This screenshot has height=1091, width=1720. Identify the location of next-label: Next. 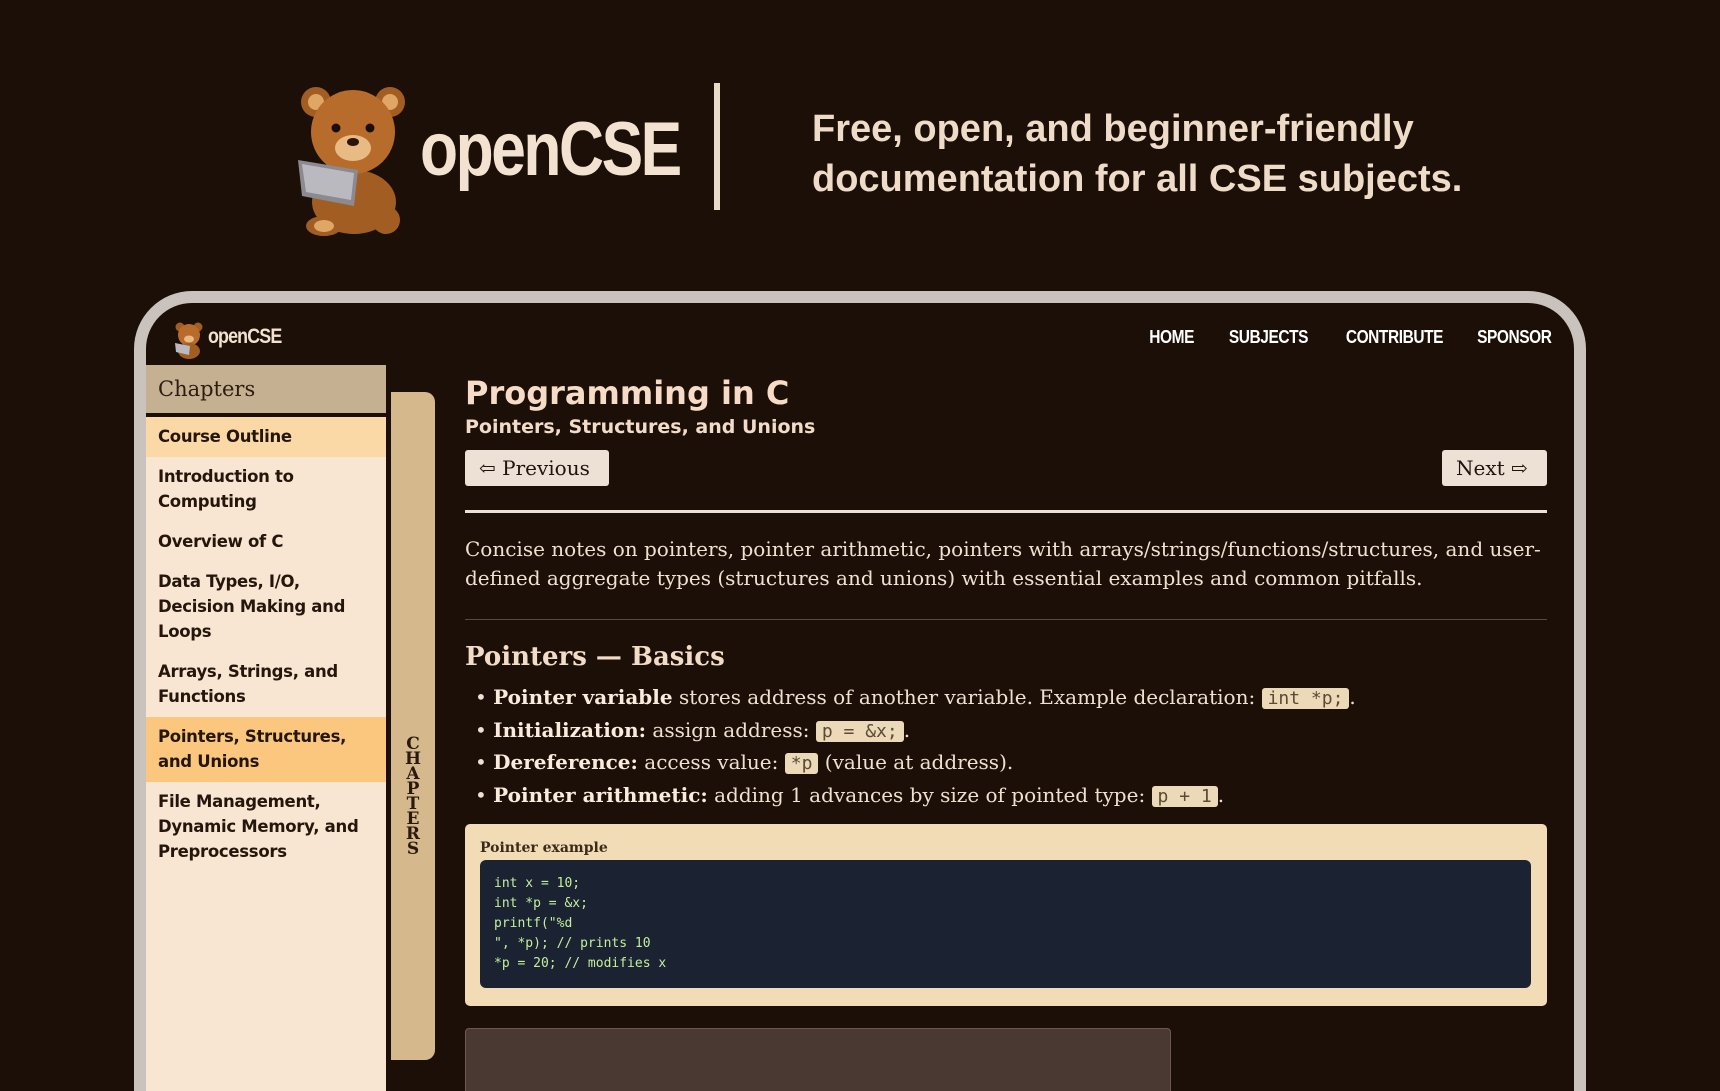
(1480, 468).